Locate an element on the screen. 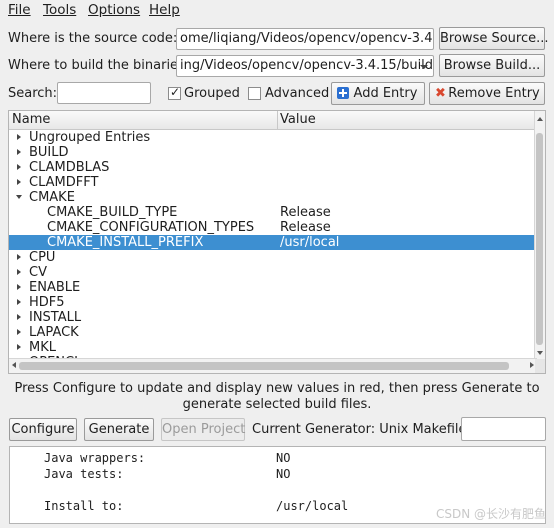 The height and width of the screenshot is (528, 554). grouped-label: Grouped is located at coordinates (212, 93).